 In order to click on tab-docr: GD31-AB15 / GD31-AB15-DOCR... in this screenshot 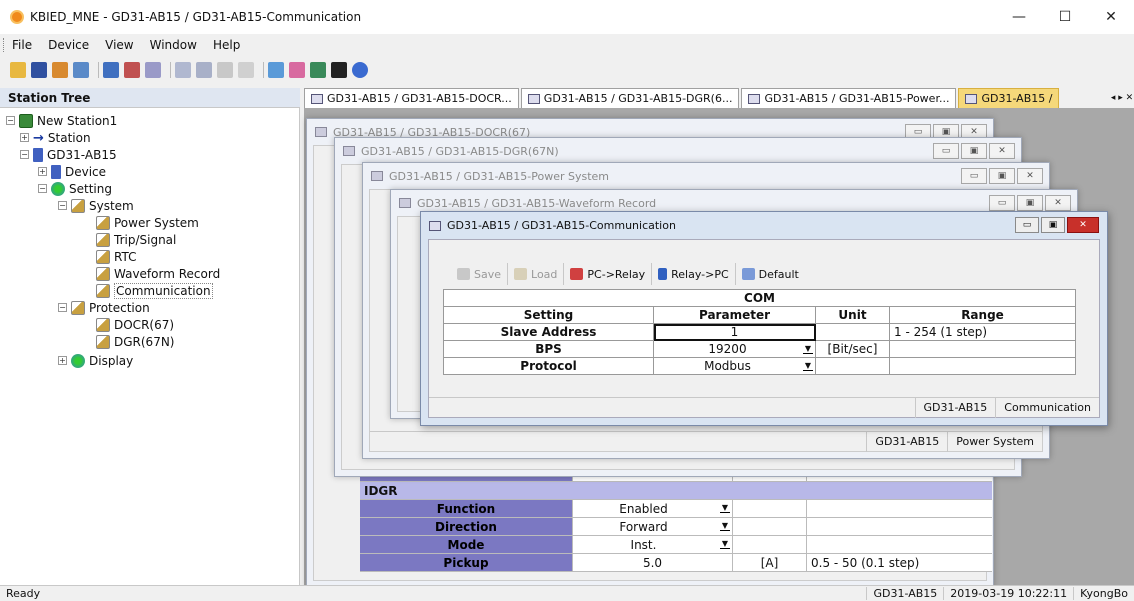, I will do `click(411, 98)`.